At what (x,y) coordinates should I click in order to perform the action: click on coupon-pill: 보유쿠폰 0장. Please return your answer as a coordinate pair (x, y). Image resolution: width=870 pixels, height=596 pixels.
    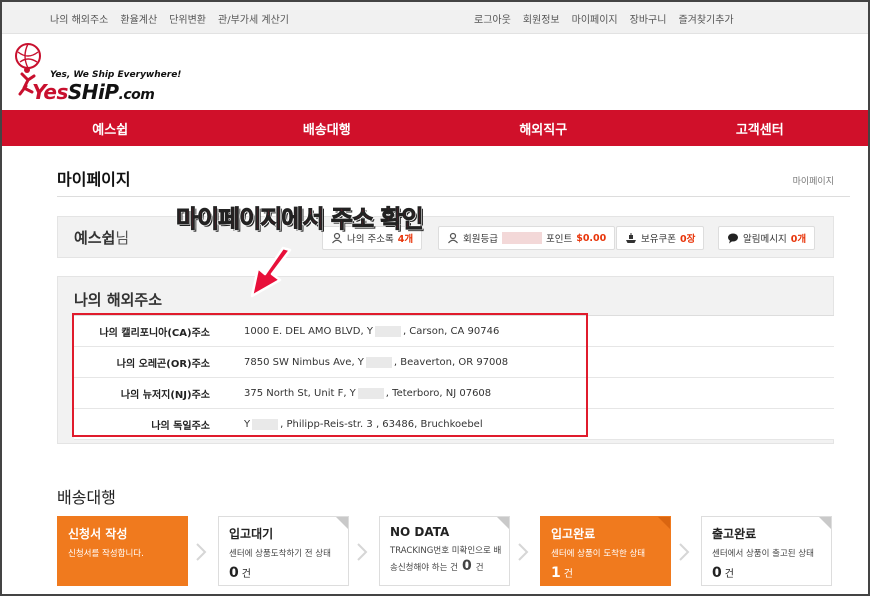
    Looking at the image, I should click on (660, 238).